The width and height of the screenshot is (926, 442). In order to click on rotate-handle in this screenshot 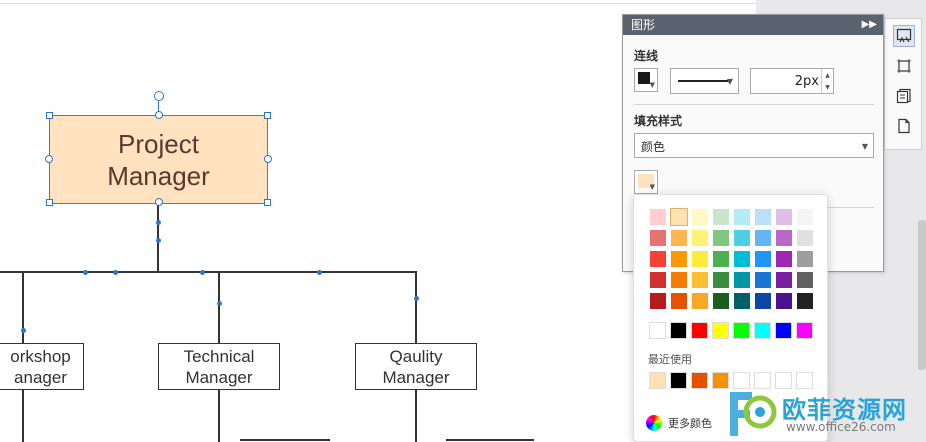, I will do `click(159, 96)`.